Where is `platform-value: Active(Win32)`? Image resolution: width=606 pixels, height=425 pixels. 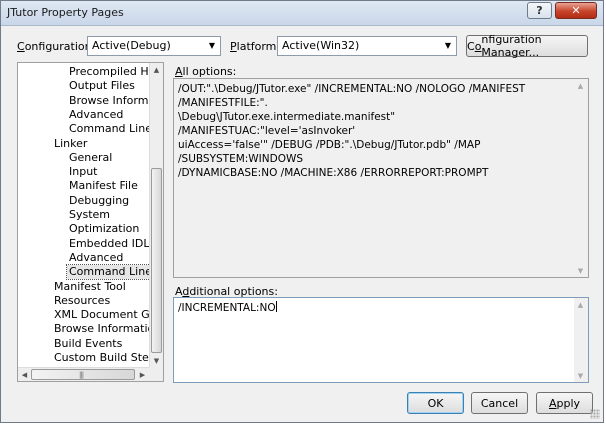 platform-value: Active(Win32) is located at coordinates (321, 45).